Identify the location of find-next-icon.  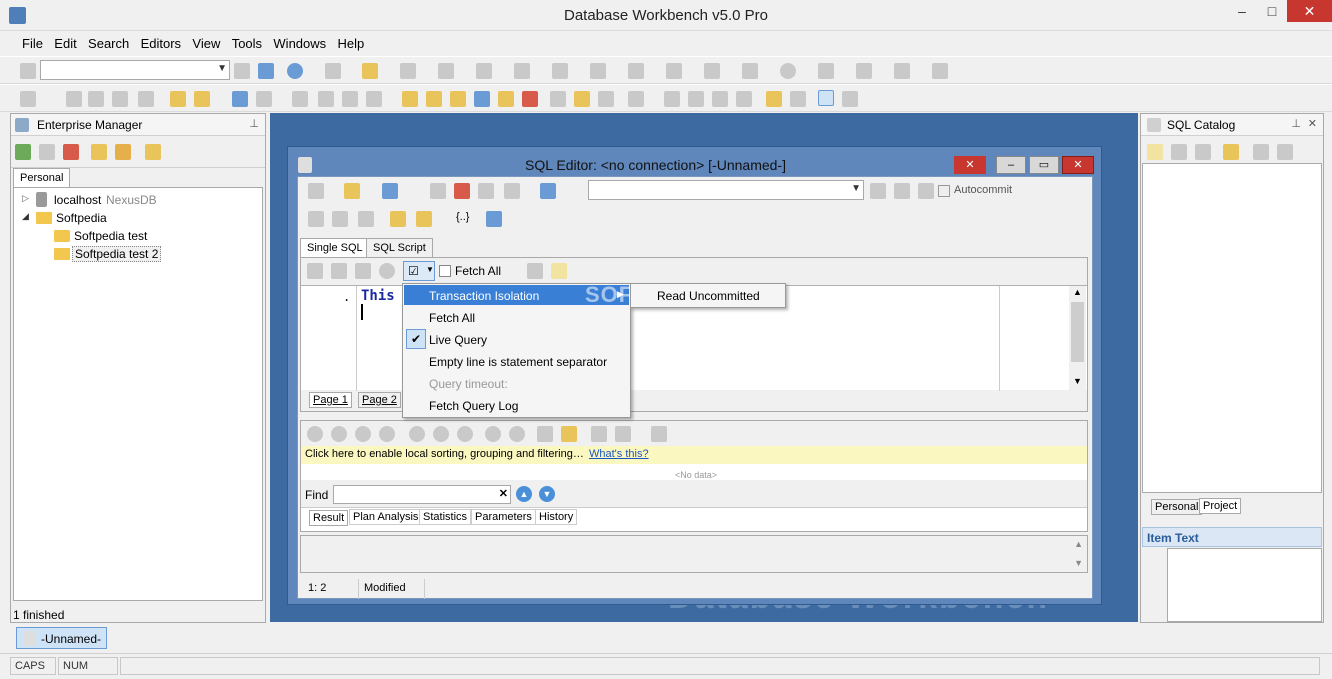
(326, 99).